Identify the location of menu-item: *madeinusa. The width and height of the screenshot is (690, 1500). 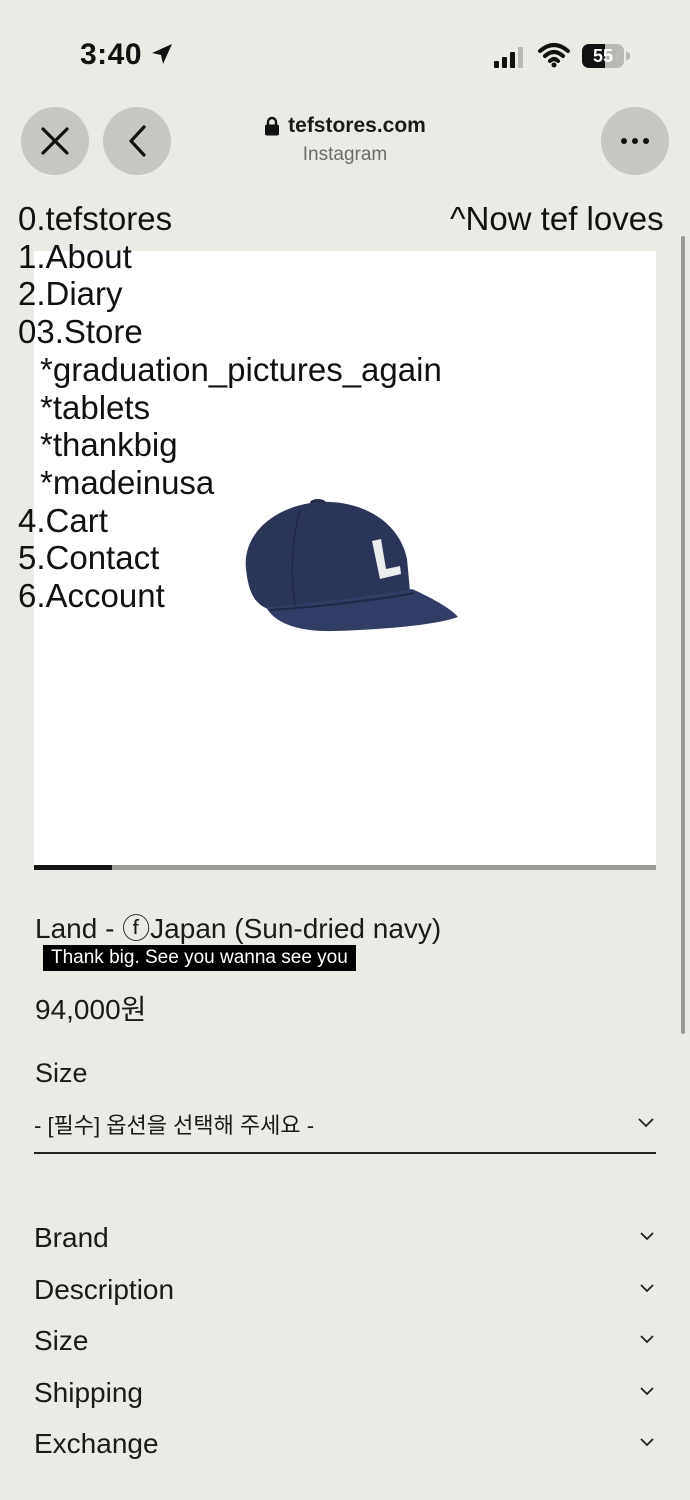
(230, 483).